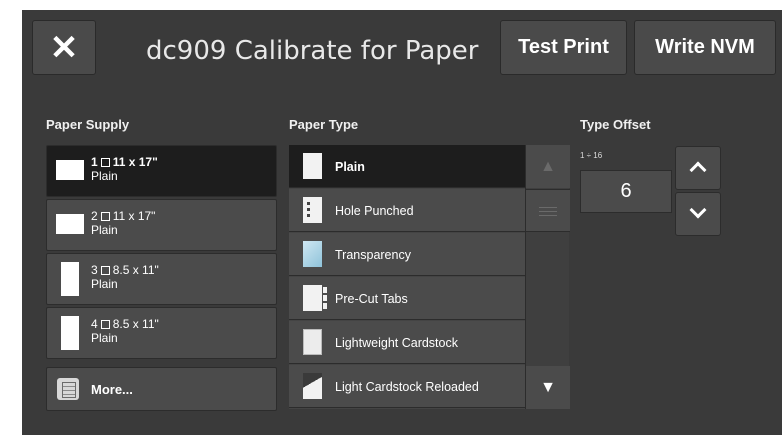 The height and width of the screenshot is (435, 782). What do you see at coordinates (407, 166) in the screenshot?
I see `paper-type-item-plain: Plain` at bounding box center [407, 166].